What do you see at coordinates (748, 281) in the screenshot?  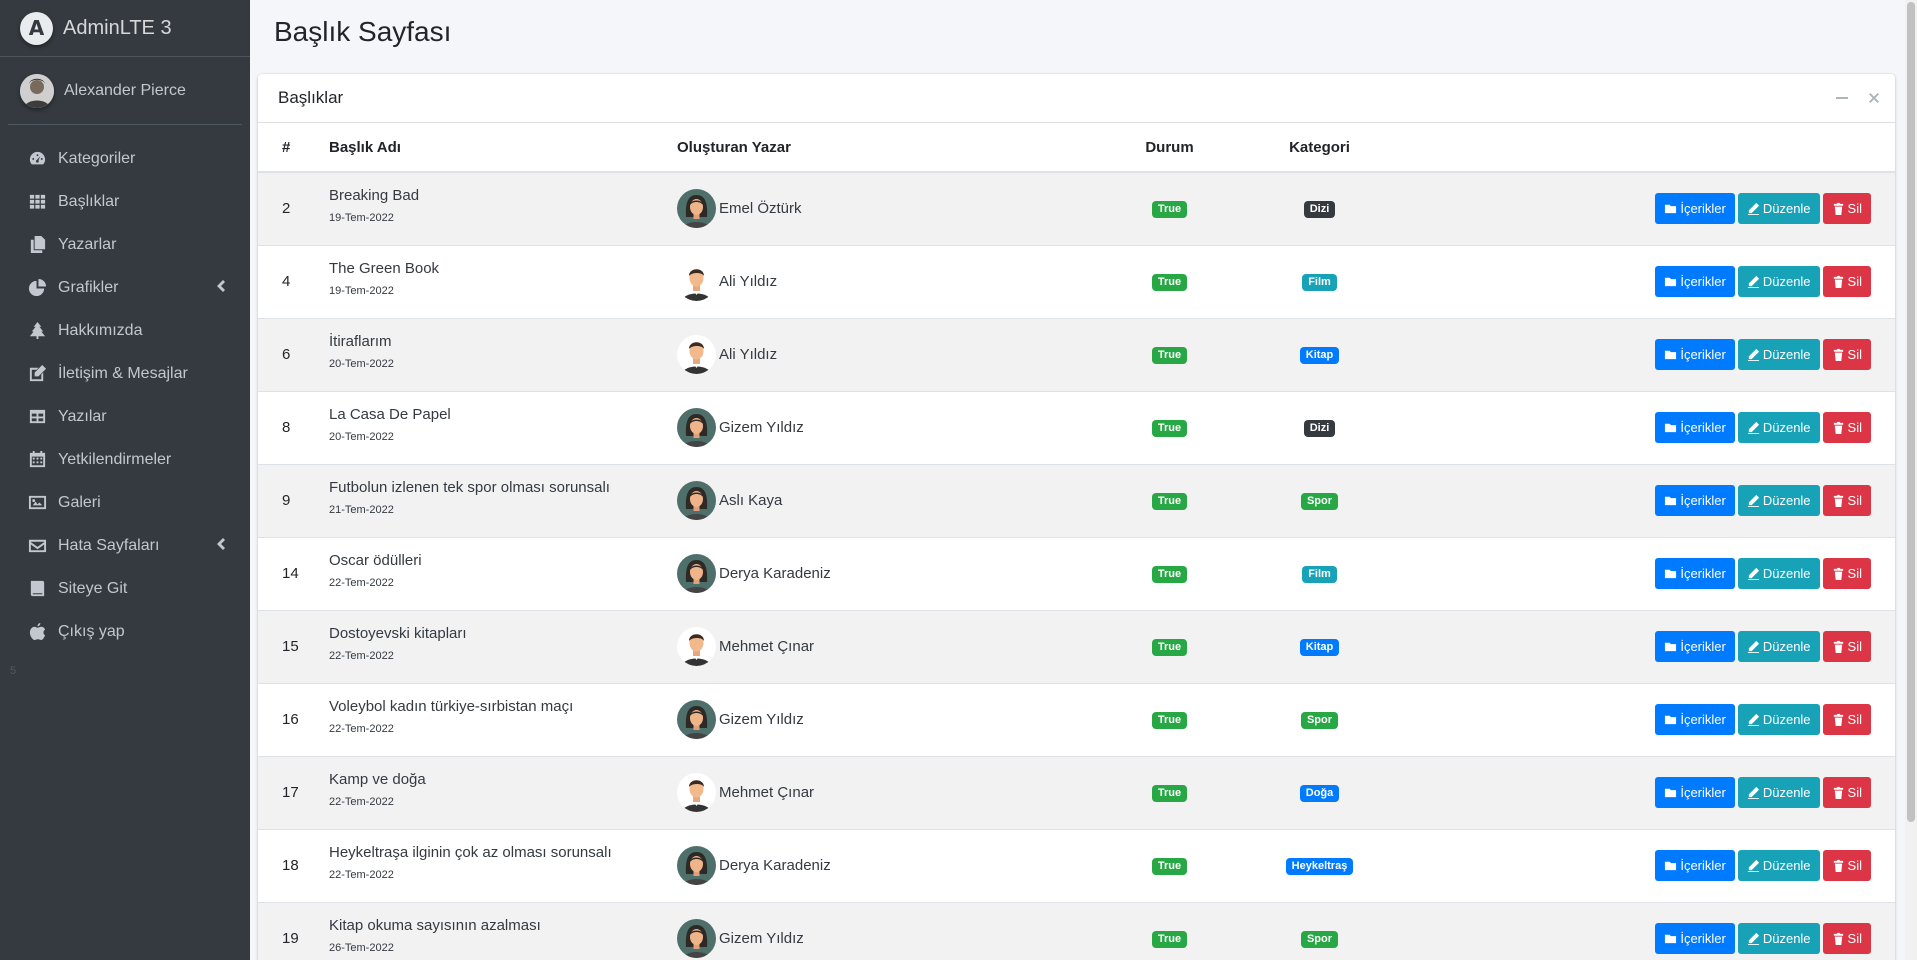 I see `author-name: Ali Yıldız` at bounding box center [748, 281].